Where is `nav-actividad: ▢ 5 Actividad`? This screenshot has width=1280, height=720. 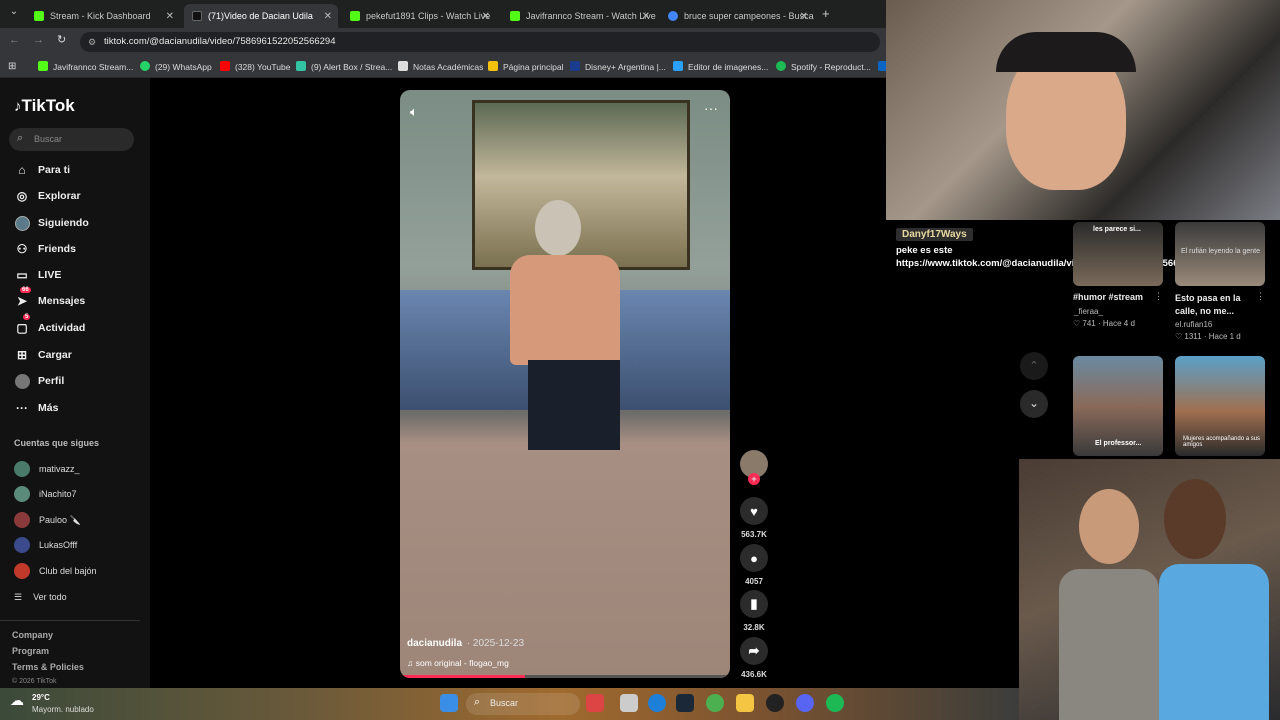
nav-actividad: ▢ 5 Actividad is located at coordinates (49, 326).